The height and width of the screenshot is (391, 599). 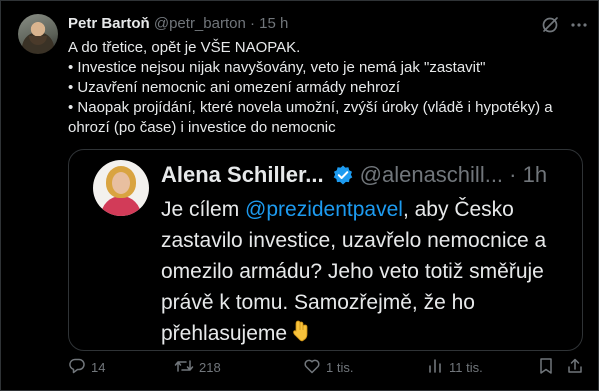 What do you see at coordinates (458, 209) in the screenshot?
I see `quote-line1-end: , aby Česko` at bounding box center [458, 209].